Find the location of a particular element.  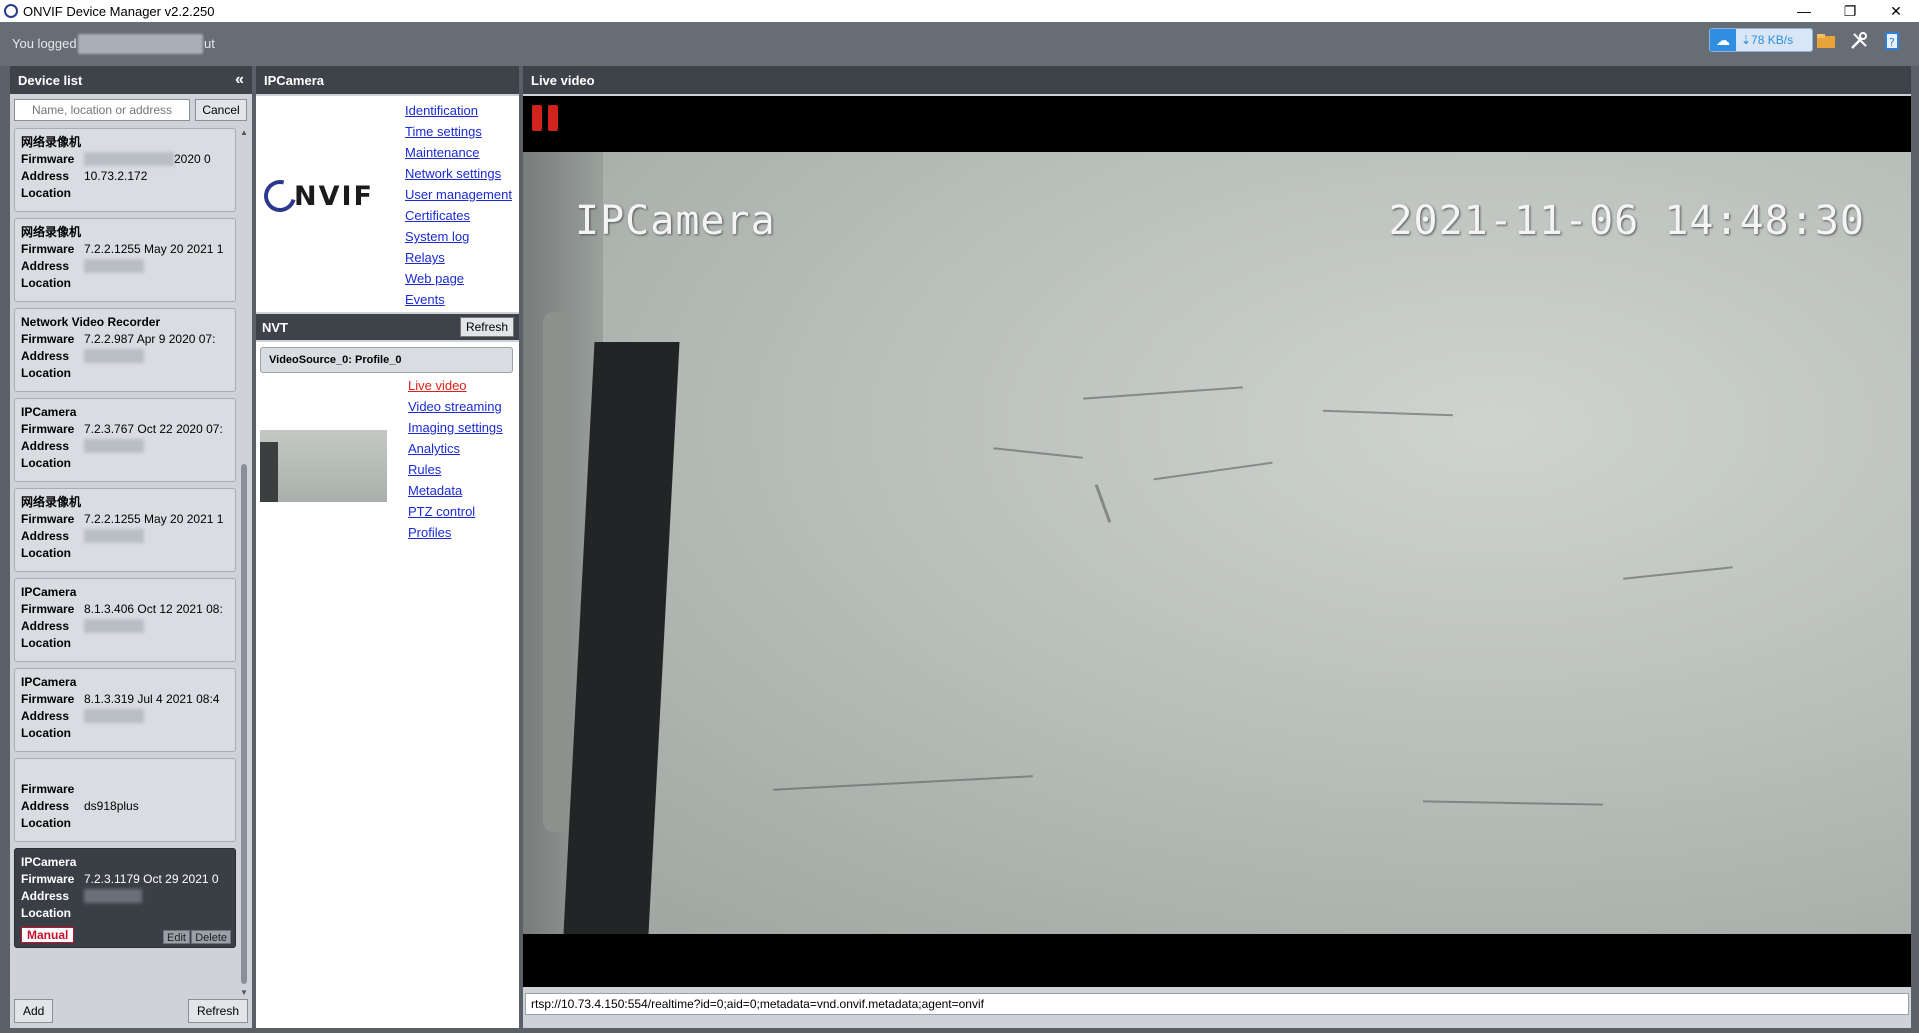

link-analytics: Analytics is located at coordinates (455, 448).